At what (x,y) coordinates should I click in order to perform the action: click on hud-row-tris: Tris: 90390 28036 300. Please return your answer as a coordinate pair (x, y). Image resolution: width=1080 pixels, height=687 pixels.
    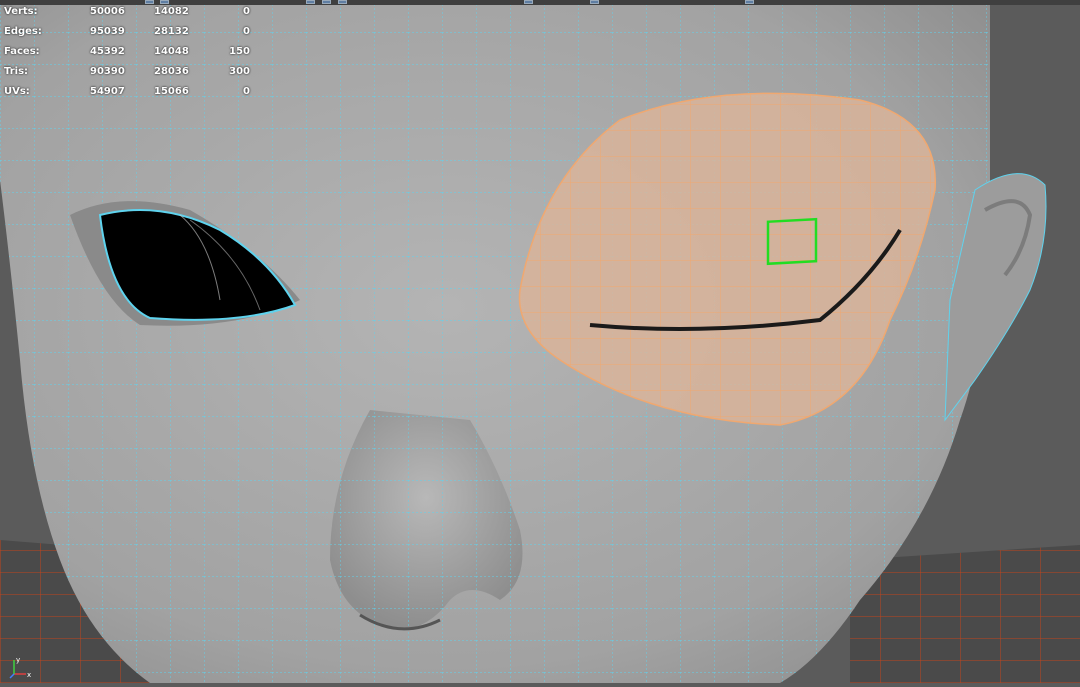
    Looking at the image, I should click on (134, 76).